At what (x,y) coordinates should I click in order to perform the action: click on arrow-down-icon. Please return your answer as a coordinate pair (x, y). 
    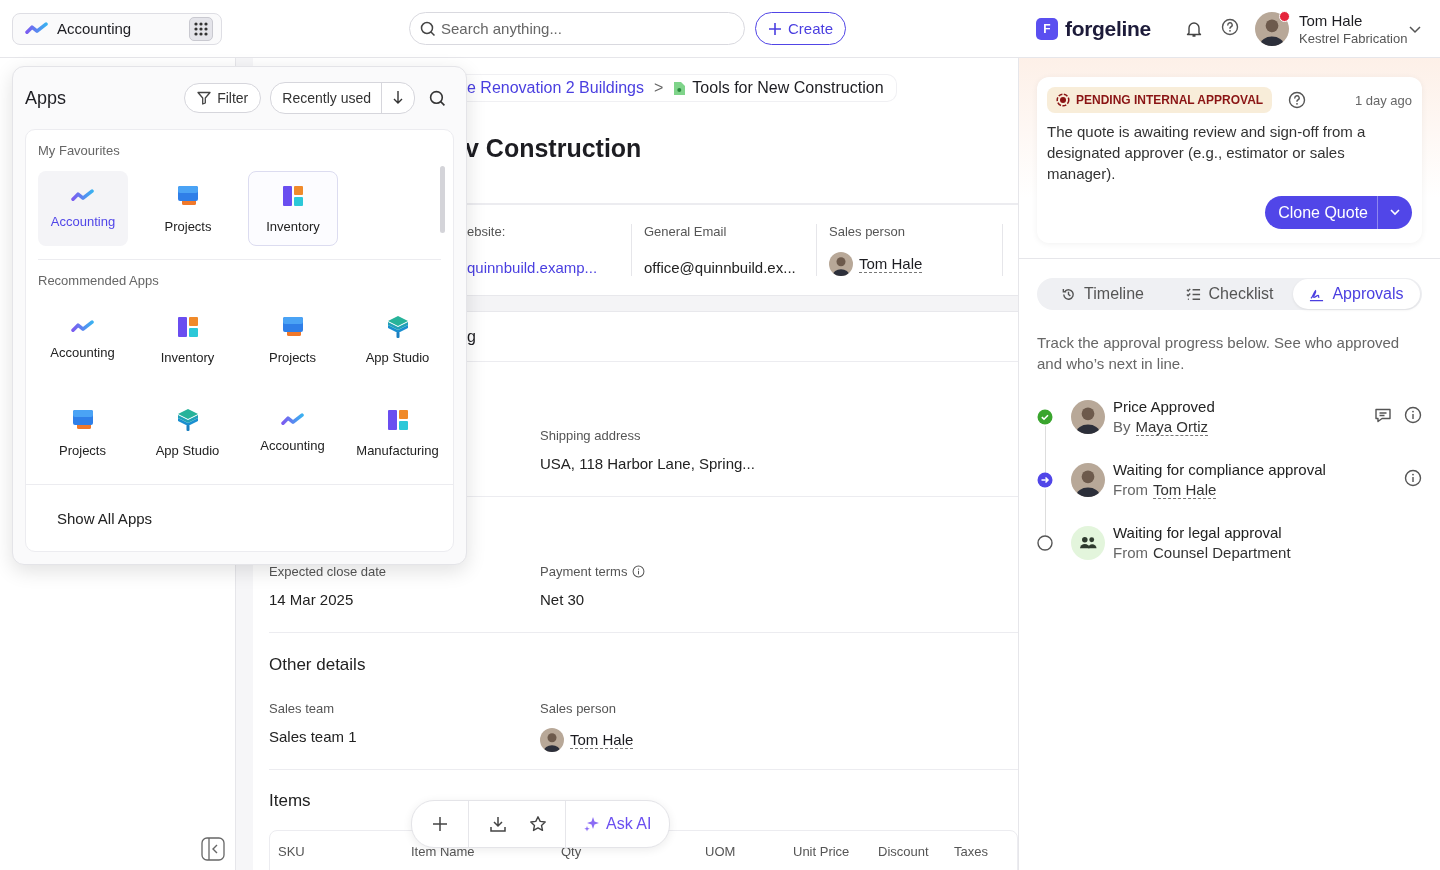
    Looking at the image, I should click on (398, 96).